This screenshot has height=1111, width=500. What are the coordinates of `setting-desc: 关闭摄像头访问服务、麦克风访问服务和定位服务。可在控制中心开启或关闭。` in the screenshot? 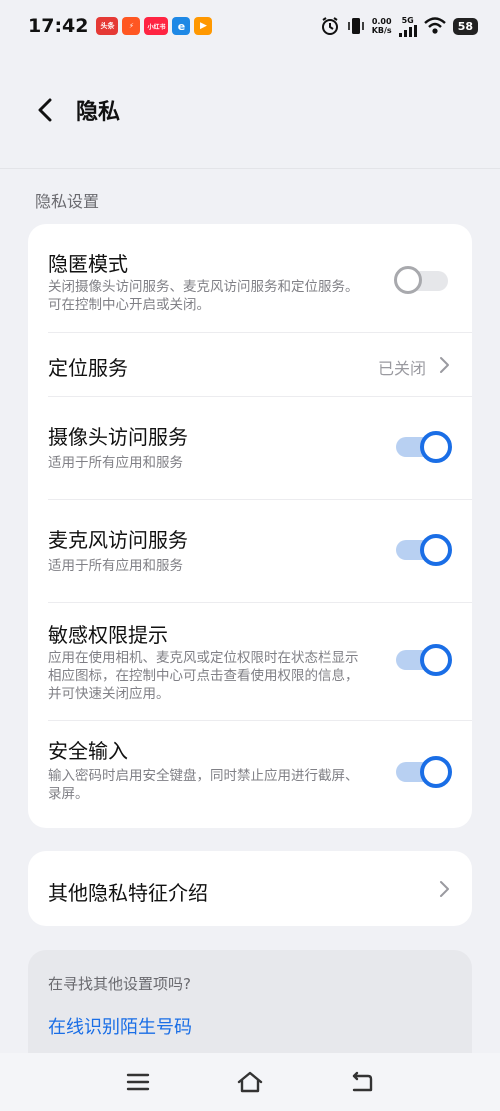 It's located at (203, 296).